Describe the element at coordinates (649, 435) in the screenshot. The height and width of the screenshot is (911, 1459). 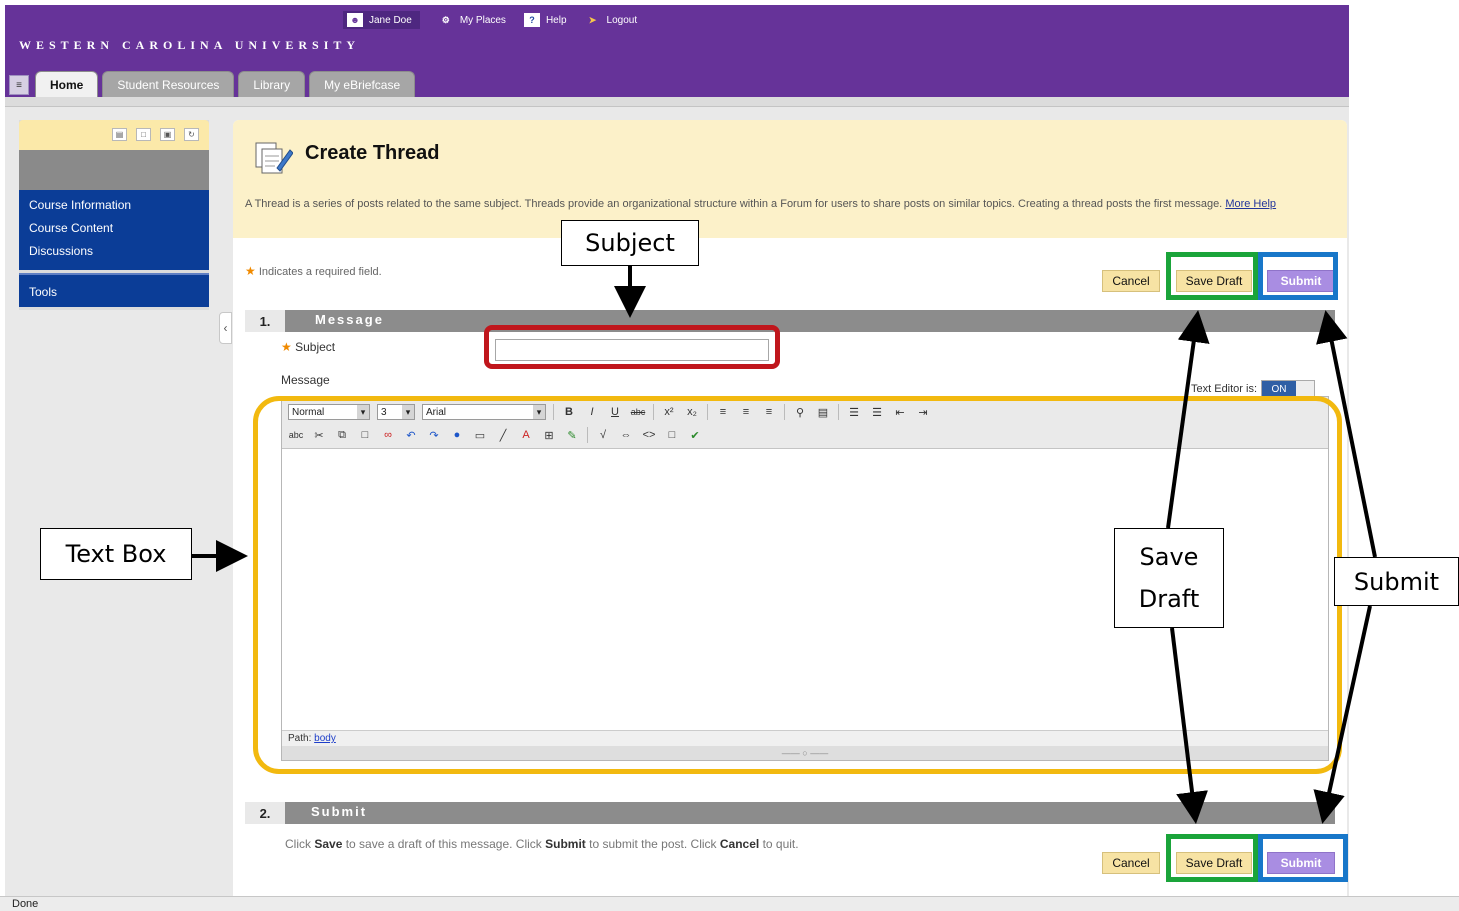
I see `source-icon: <>` at that location.